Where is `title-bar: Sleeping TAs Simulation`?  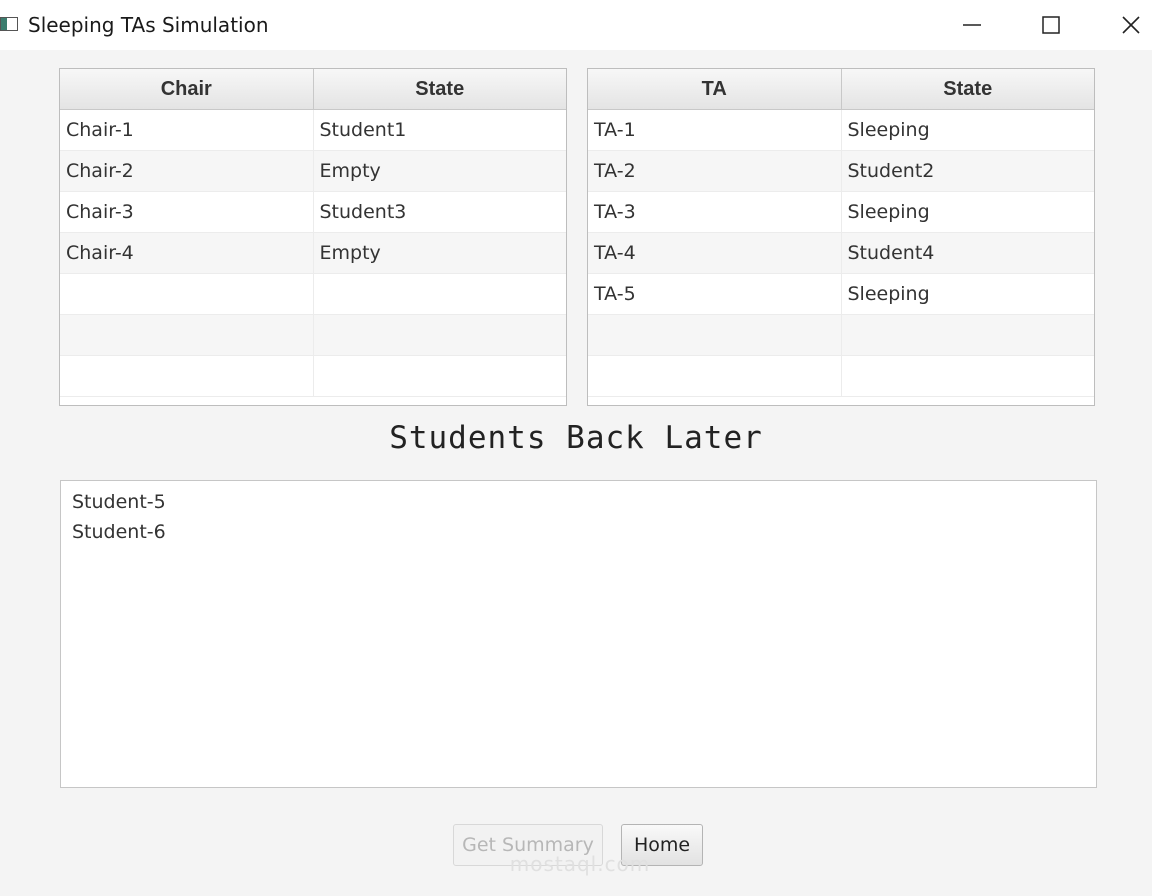
title-bar: Sleeping TAs Simulation is located at coordinates (576, 25).